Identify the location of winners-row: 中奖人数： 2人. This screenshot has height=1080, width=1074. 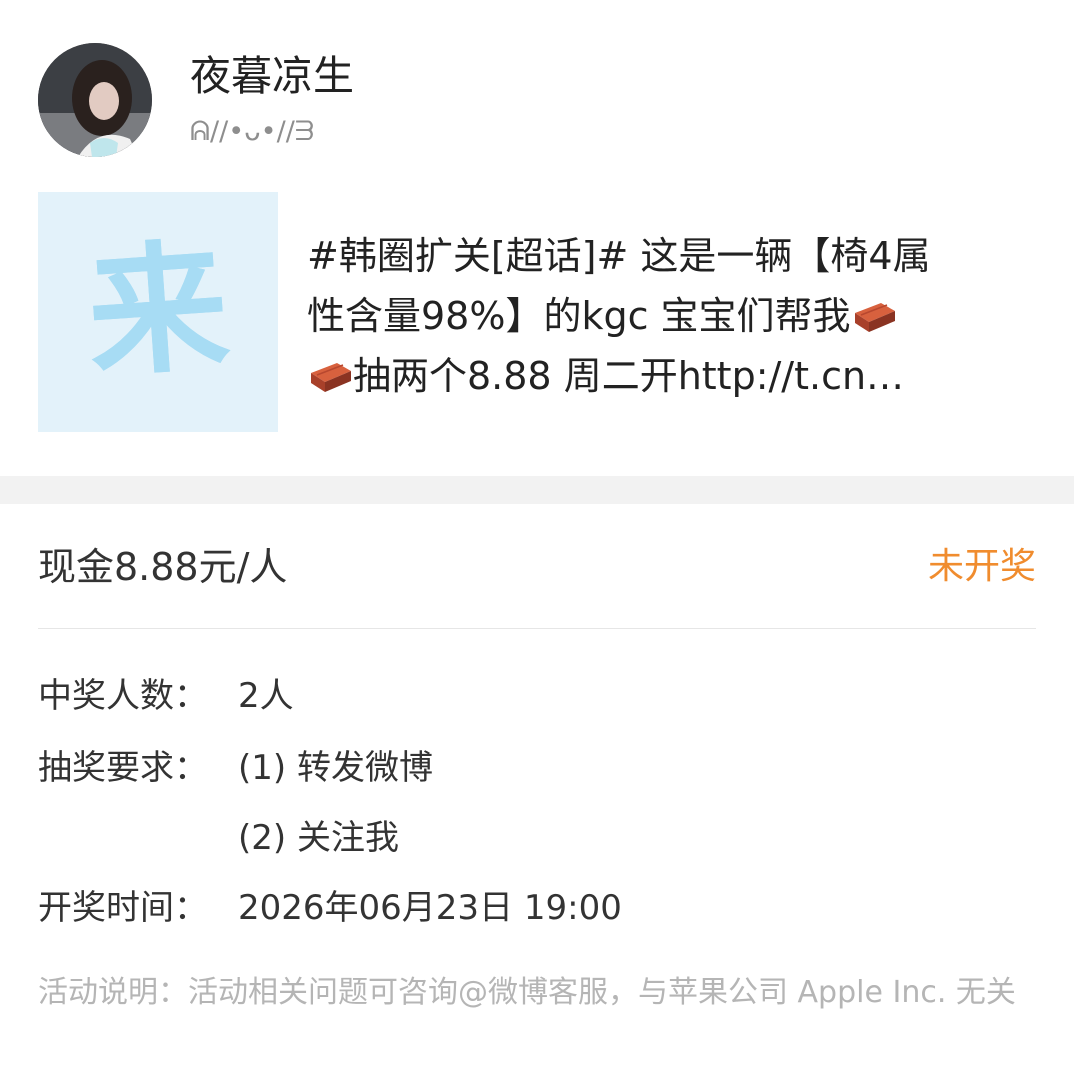
(166, 696).